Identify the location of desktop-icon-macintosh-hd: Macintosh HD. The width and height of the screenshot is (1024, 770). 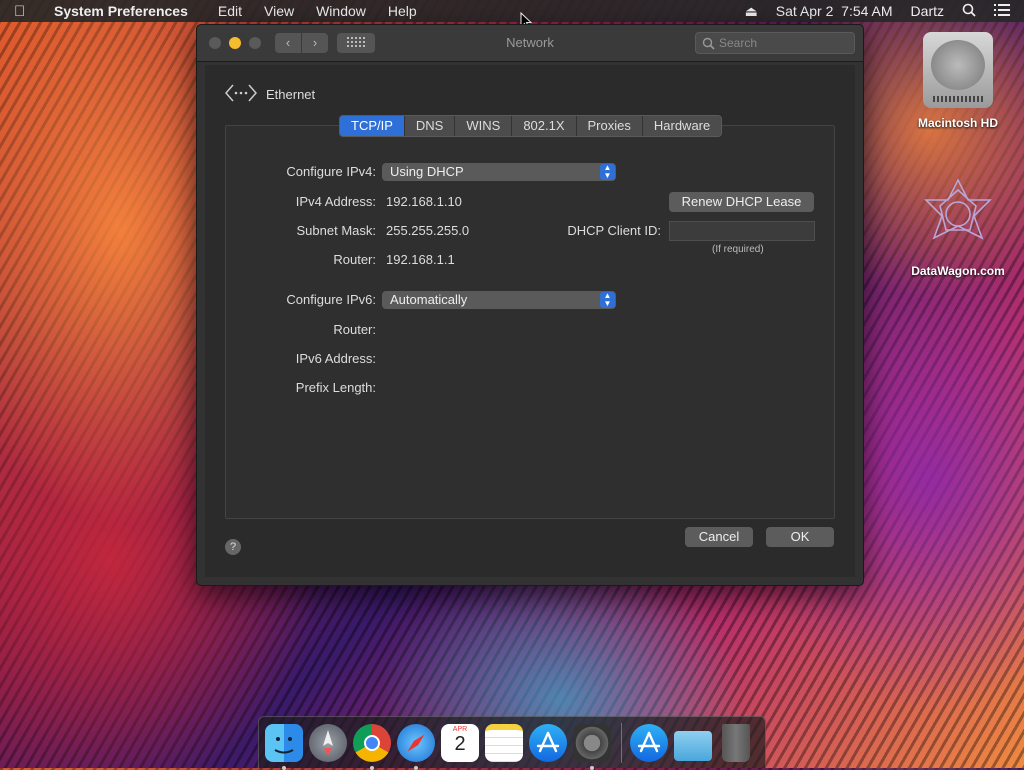
(958, 81).